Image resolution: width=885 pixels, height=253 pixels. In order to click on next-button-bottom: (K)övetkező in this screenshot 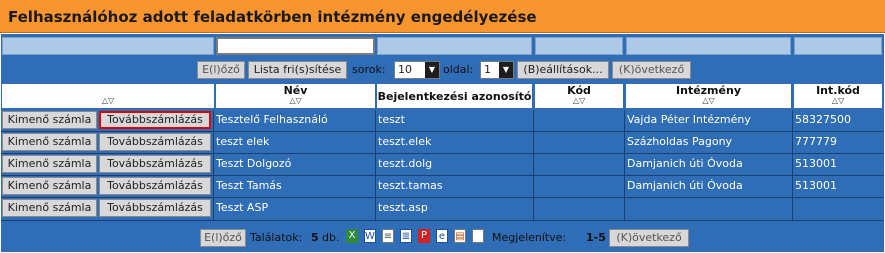, I will do `click(649, 238)`.